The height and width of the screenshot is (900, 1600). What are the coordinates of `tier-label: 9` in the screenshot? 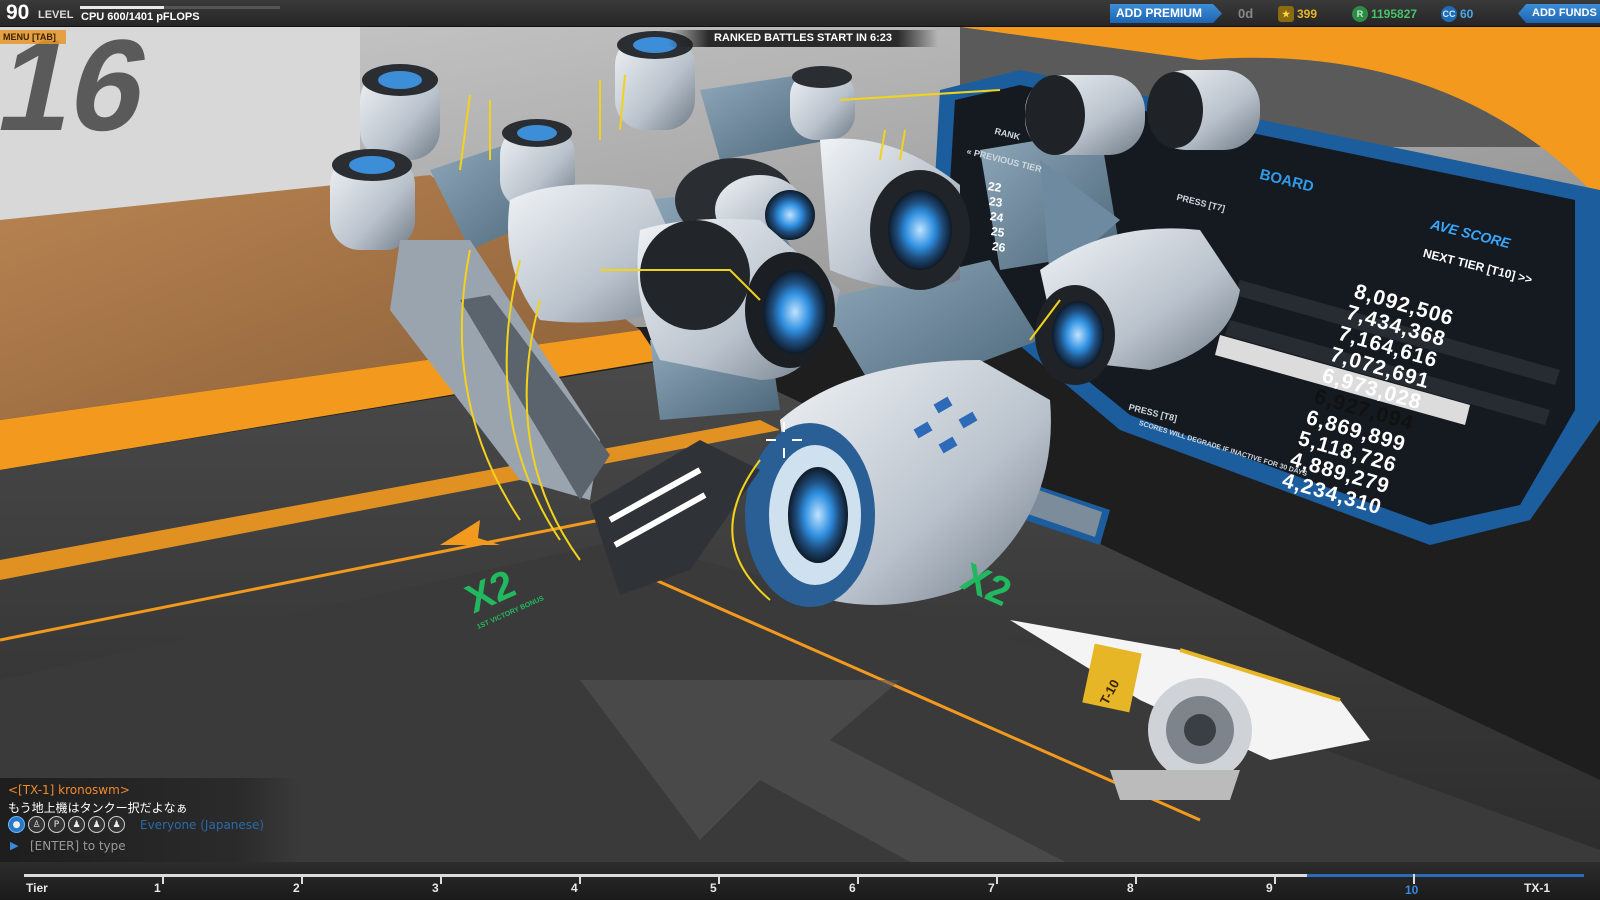 It's located at (1269, 888).